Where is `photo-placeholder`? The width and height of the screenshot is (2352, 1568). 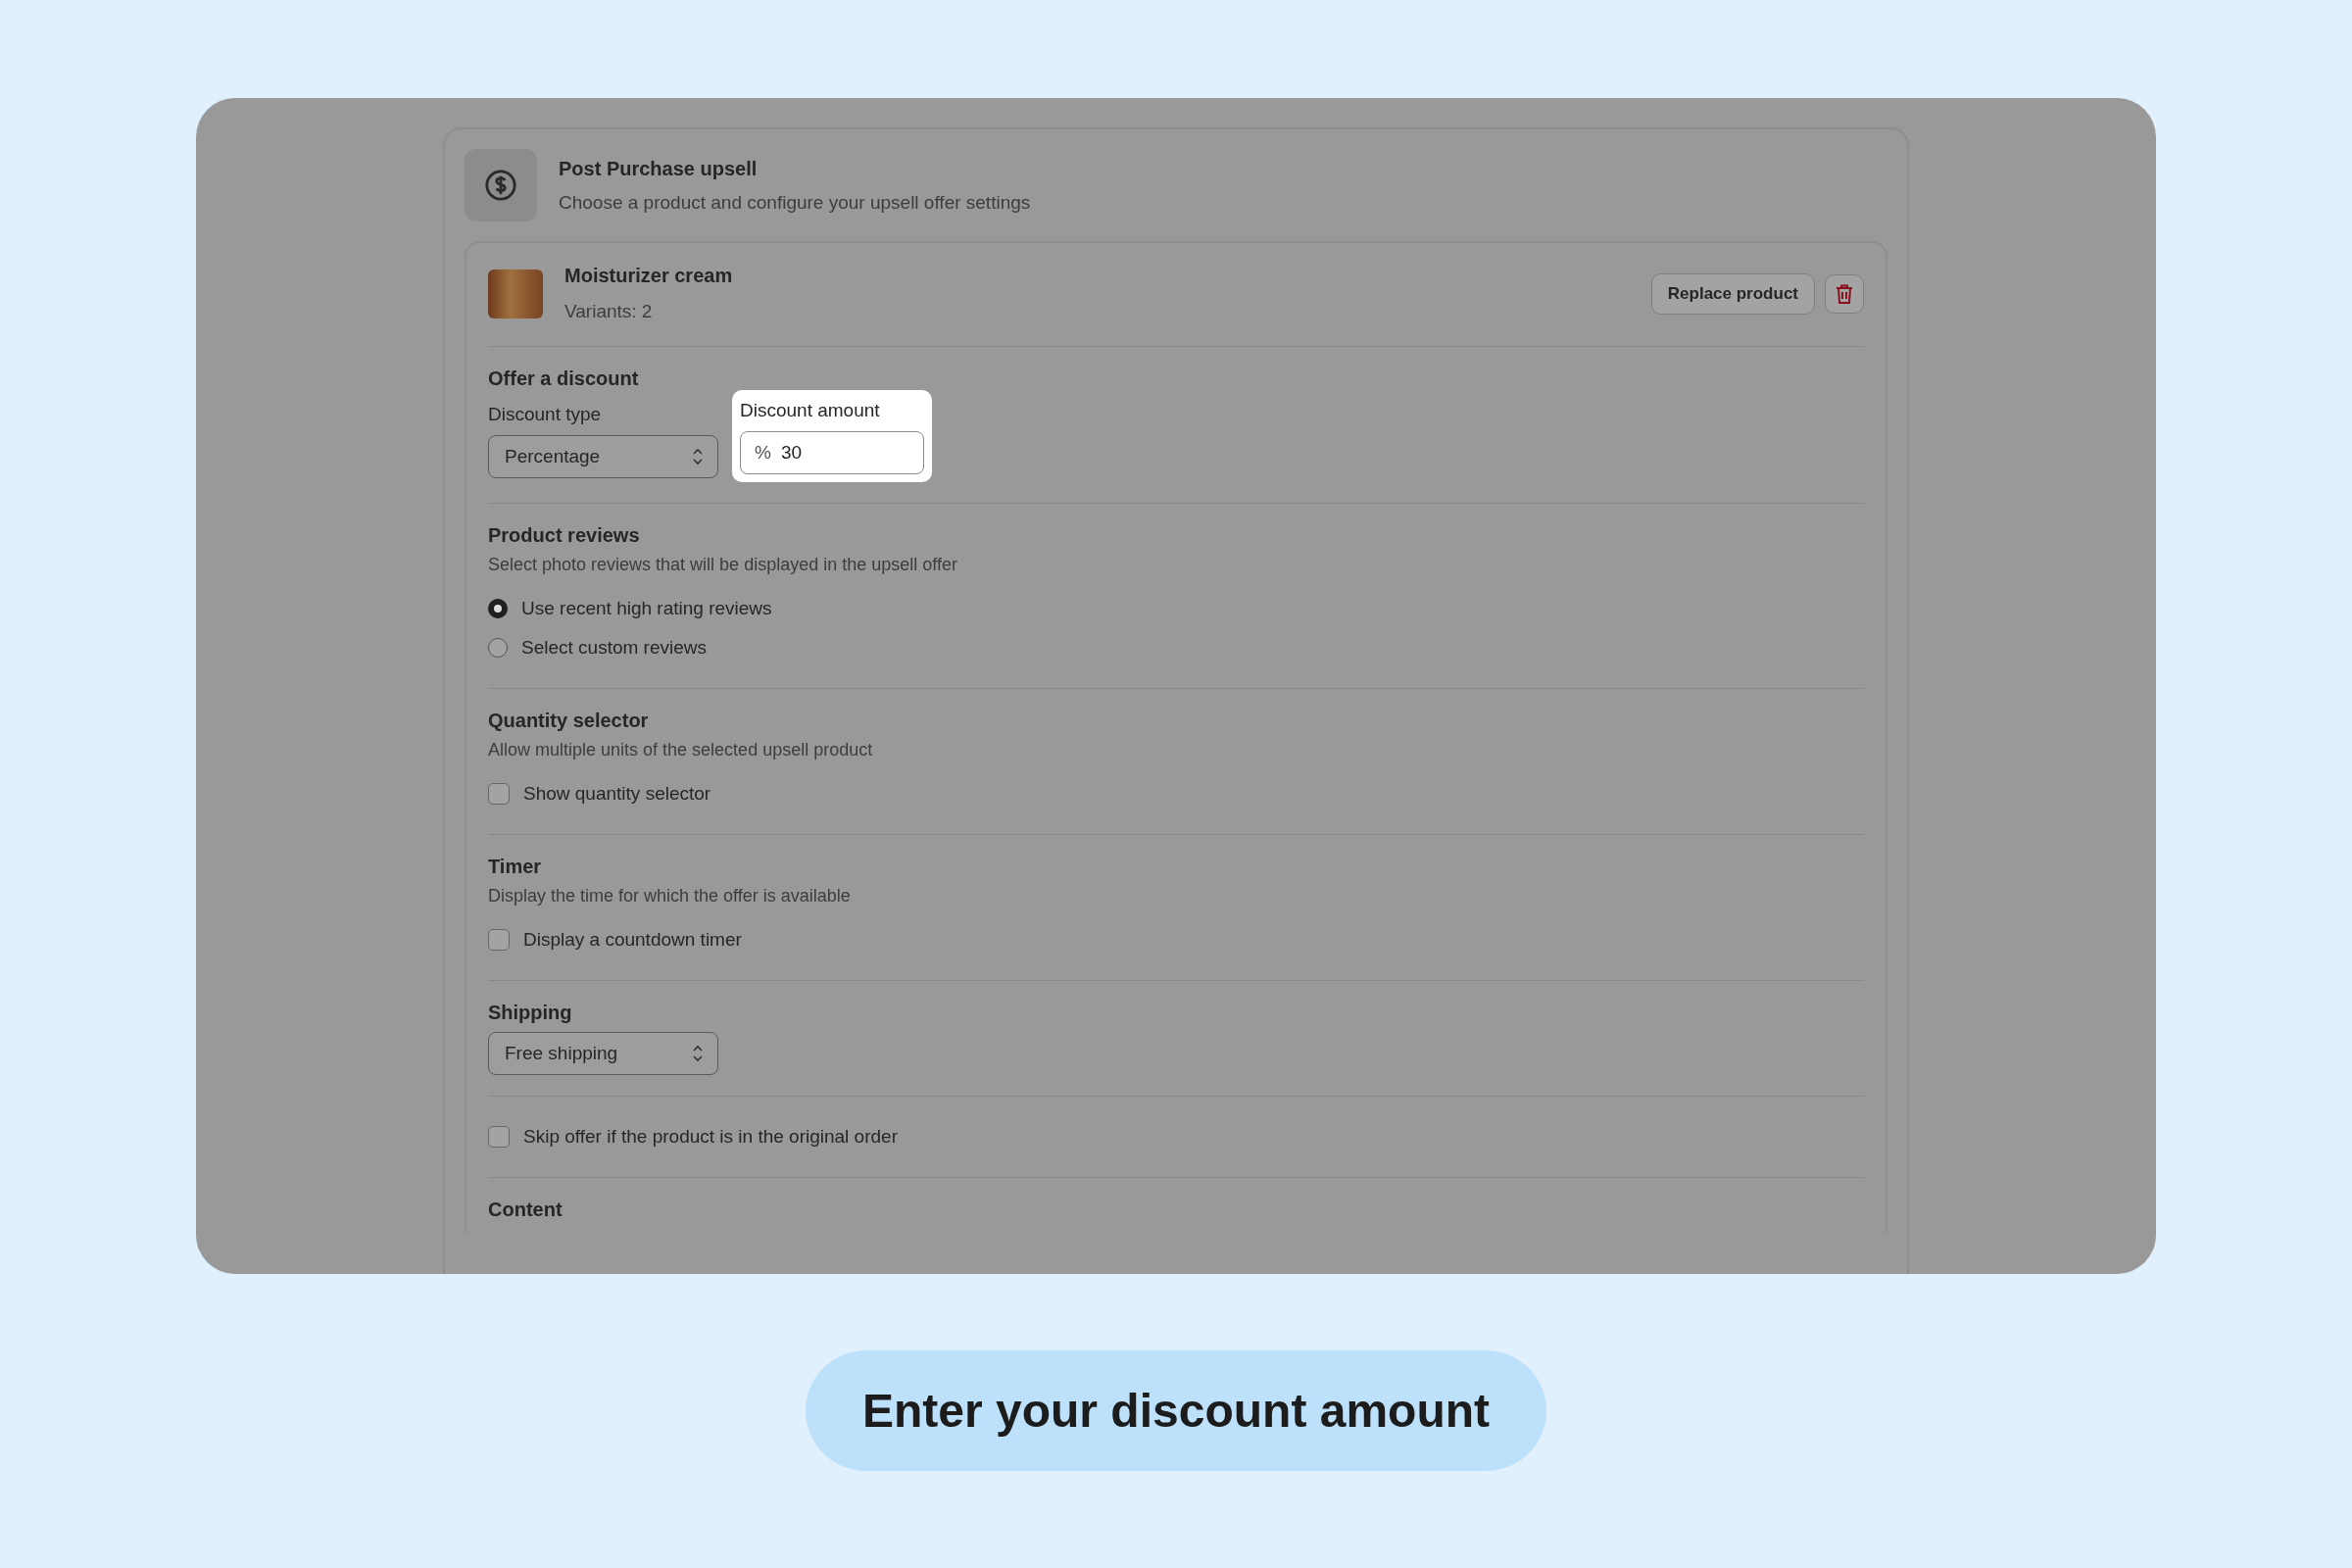 photo-placeholder is located at coordinates (515, 293).